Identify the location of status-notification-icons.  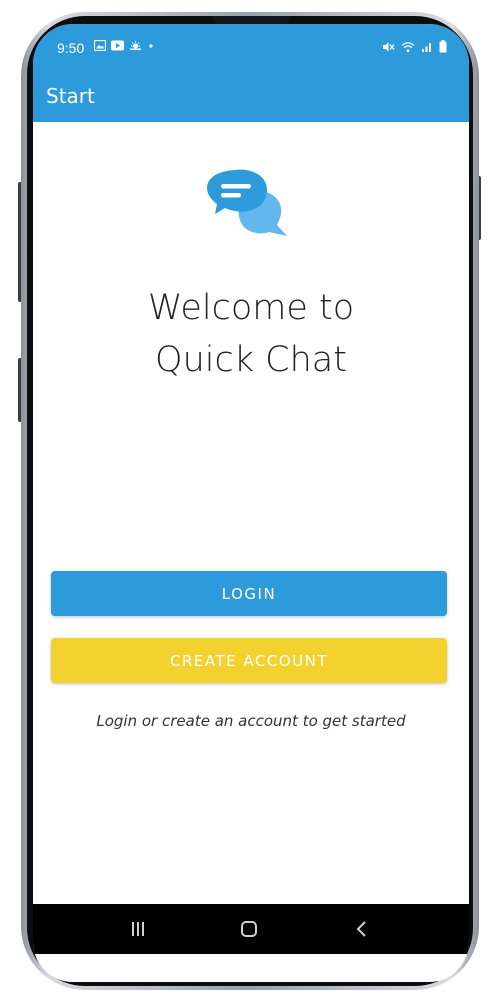
(124, 45).